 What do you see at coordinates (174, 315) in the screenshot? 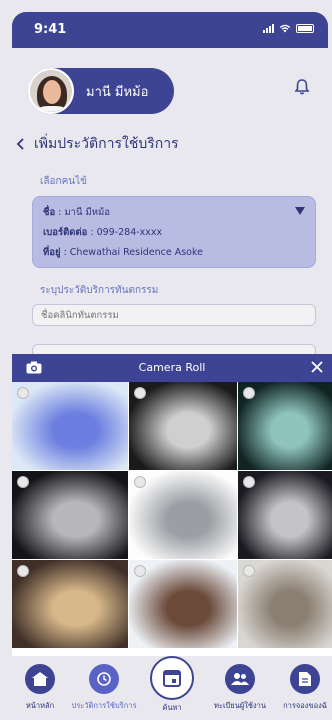
I see `clinic-name-input` at bounding box center [174, 315].